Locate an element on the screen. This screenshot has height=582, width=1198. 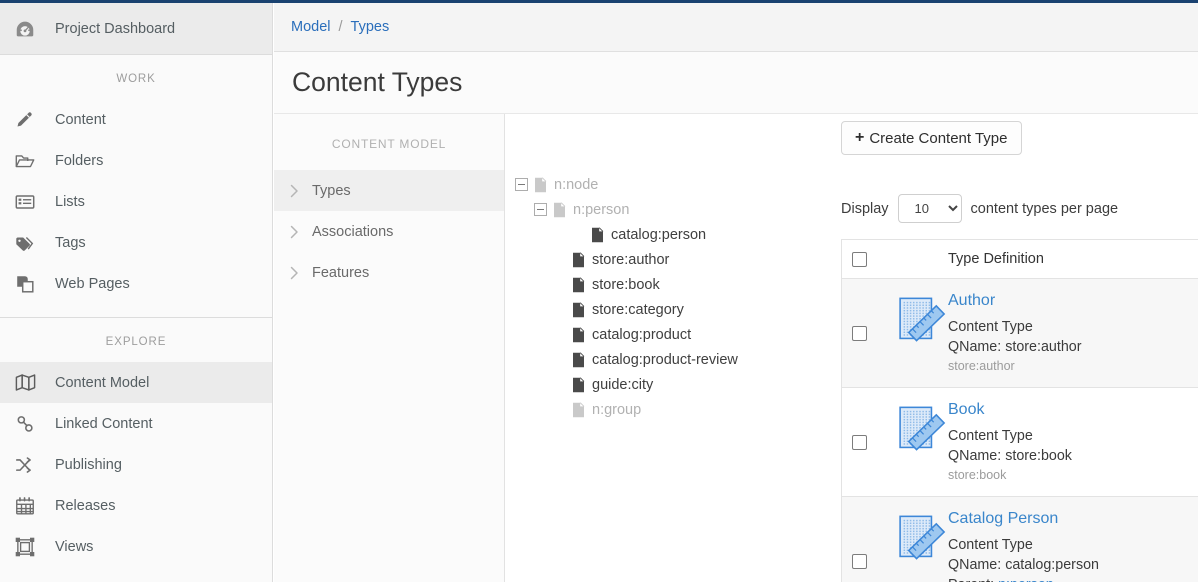
breadcrumb-item-types: Types is located at coordinates (370, 27).